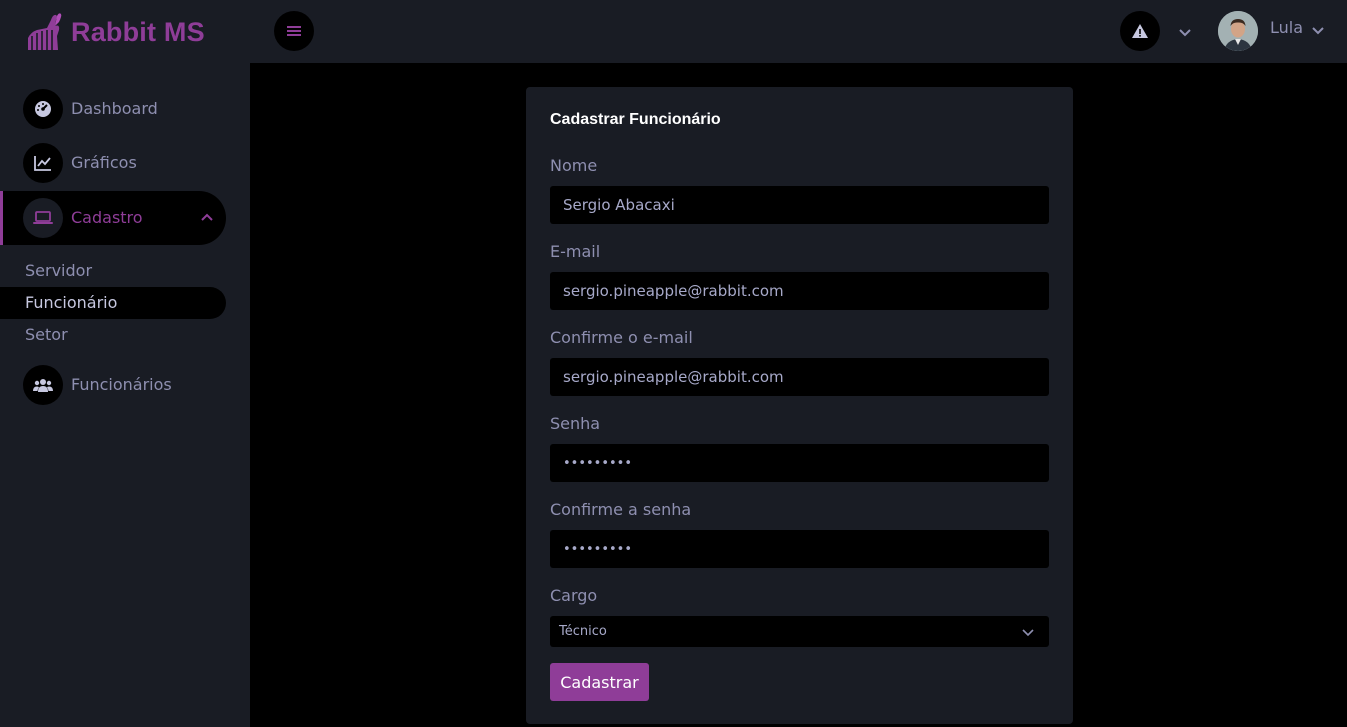 The image size is (1347, 727). What do you see at coordinates (583, 631) in the screenshot?
I see `cargo-select-value: Técnico` at bounding box center [583, 631].